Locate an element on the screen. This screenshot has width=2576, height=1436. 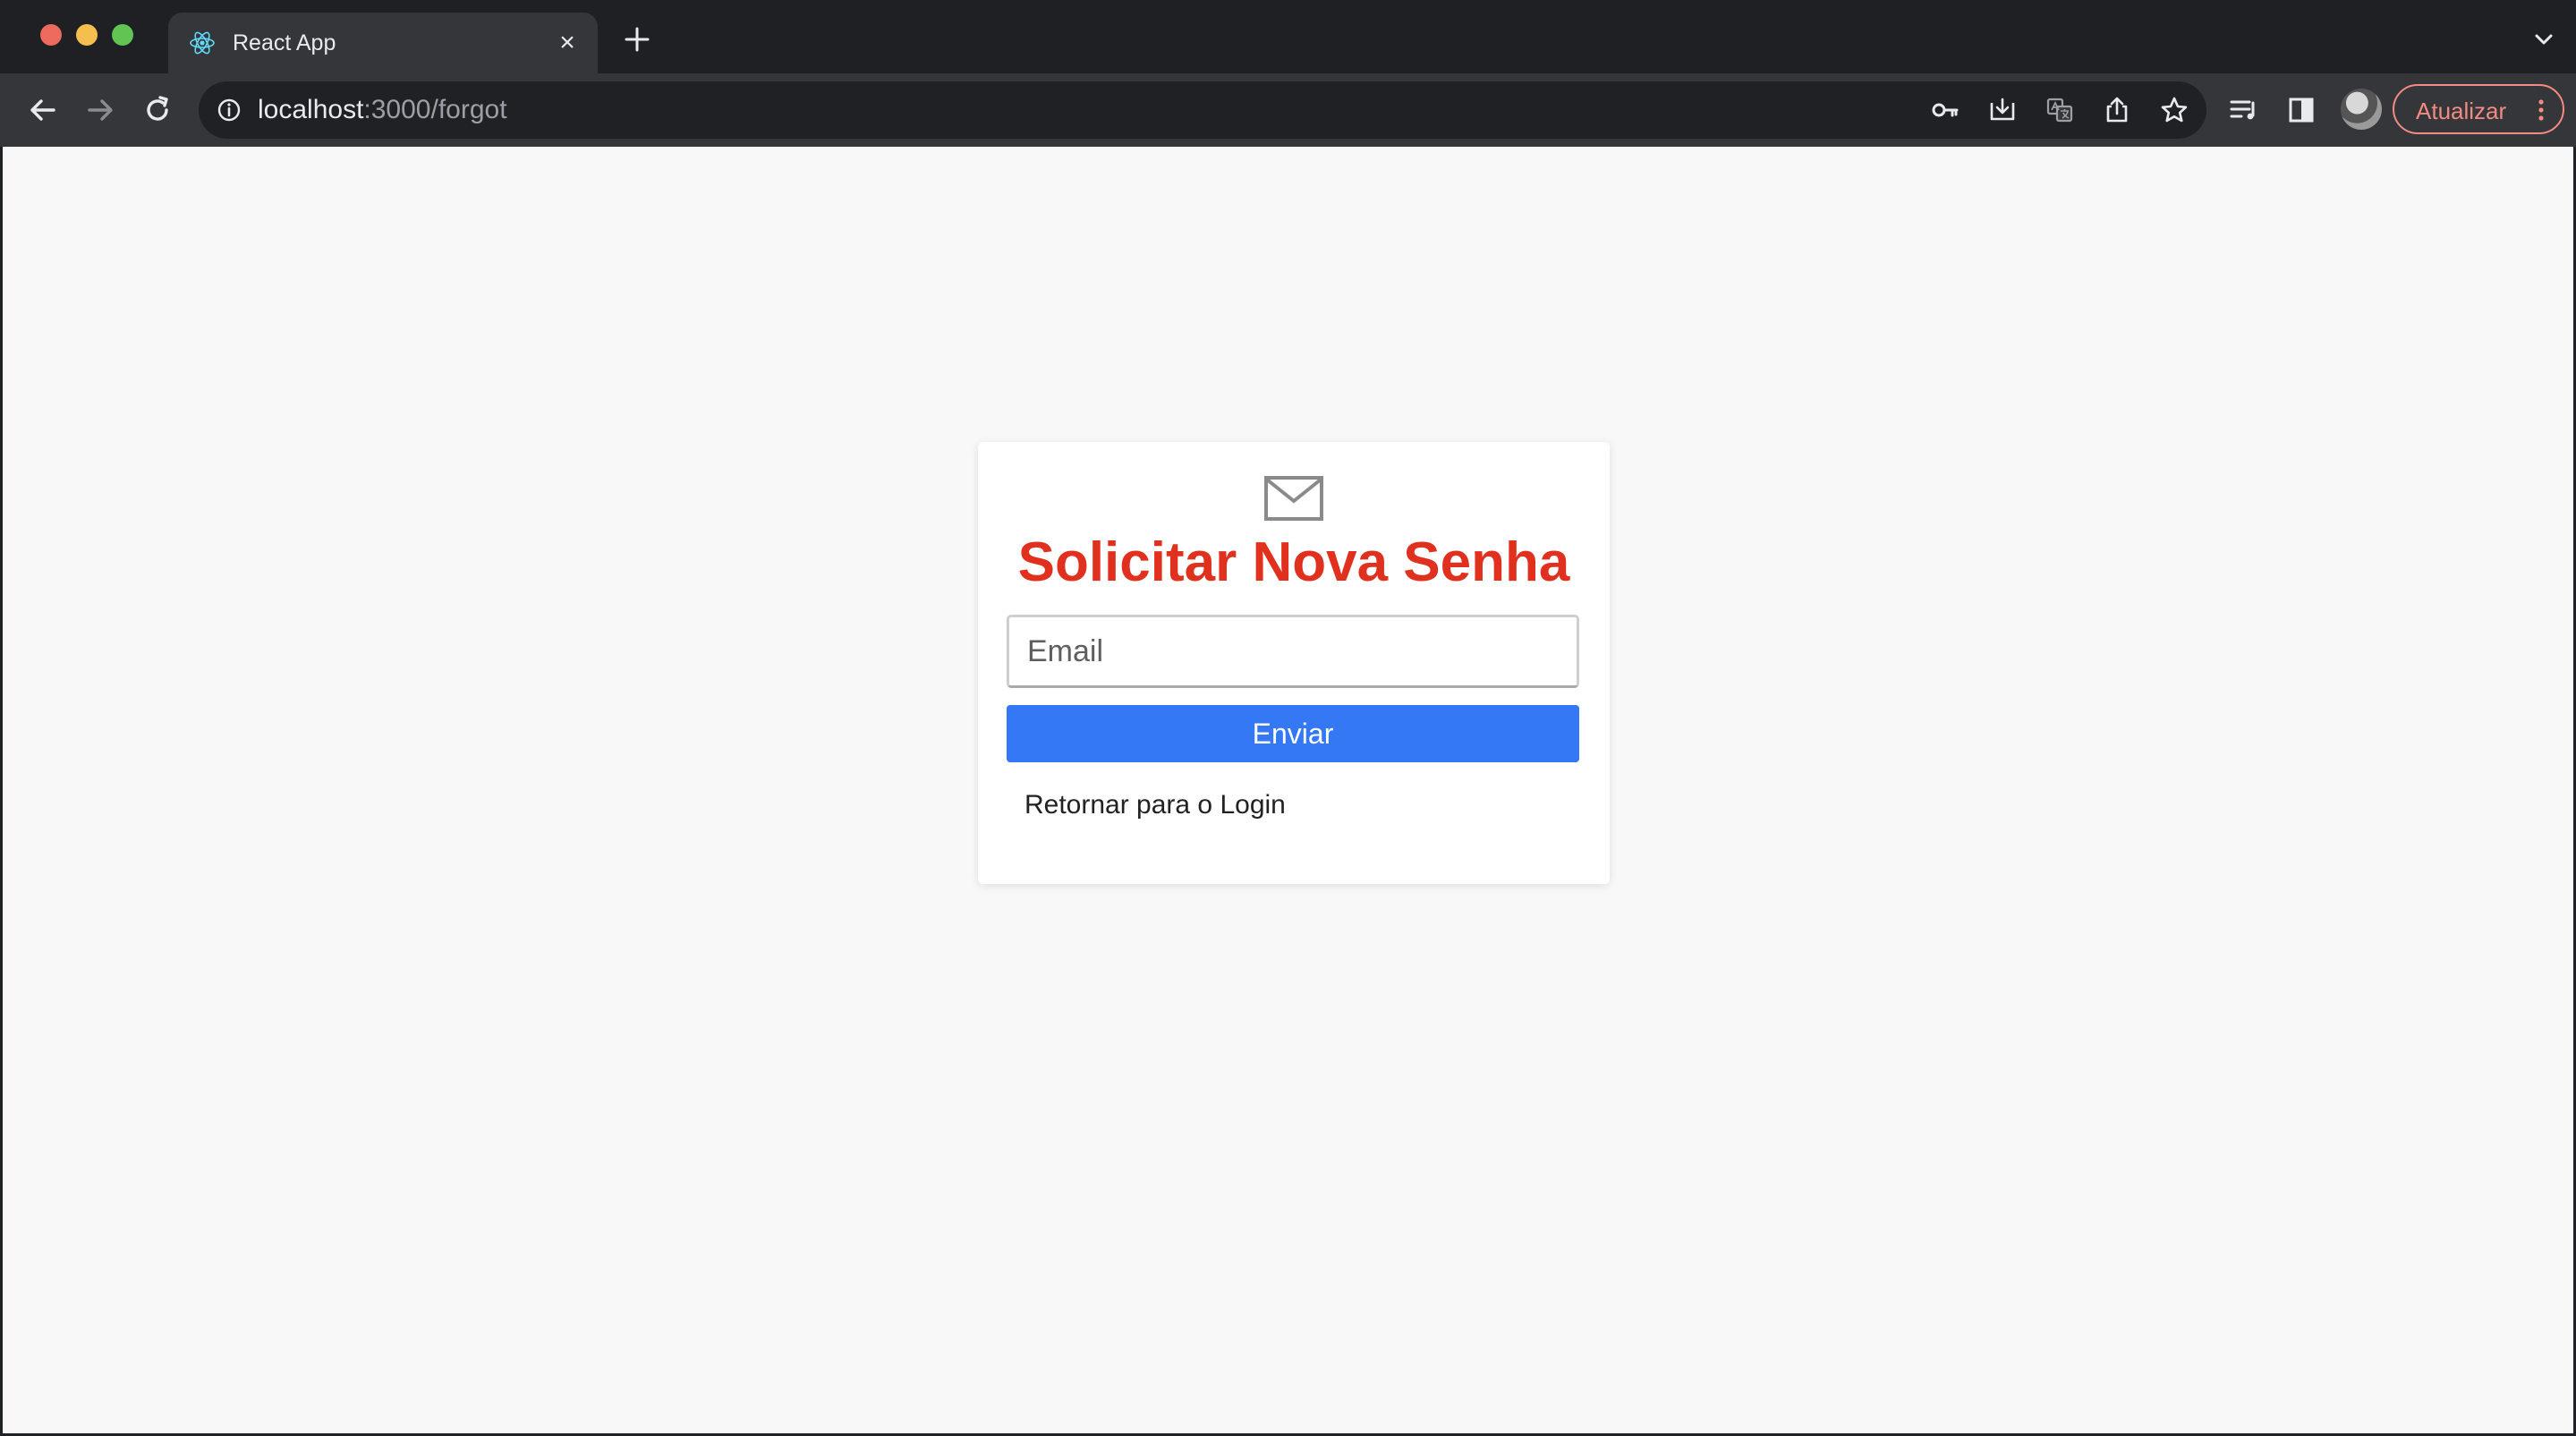
browser-tab-active: React App × is located at coordinates (383, 43).